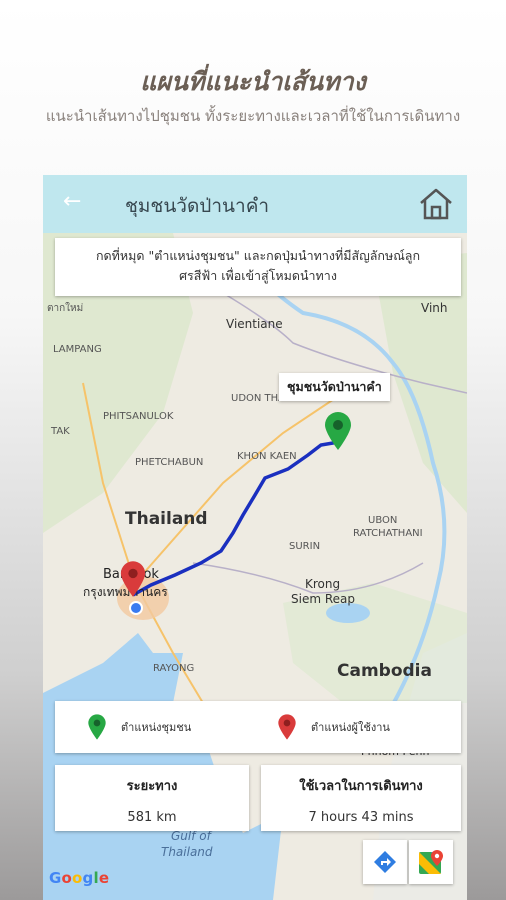 This screenshot has height=900, width=506. I want to click on current-location-dot, so click(136, 608).